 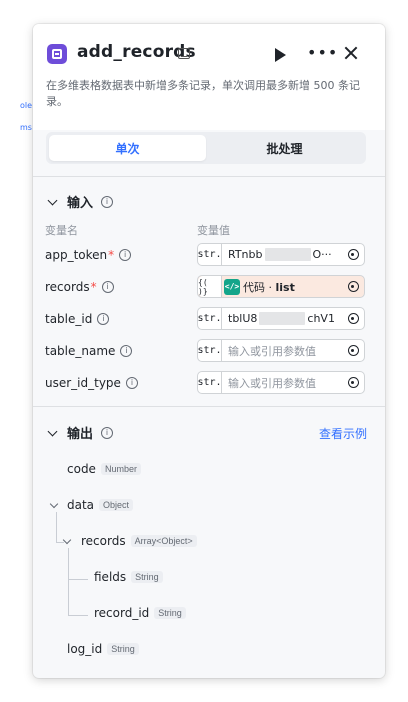 I want to click on output-field-records: records Array<Object>, so click(x=139, y=541).